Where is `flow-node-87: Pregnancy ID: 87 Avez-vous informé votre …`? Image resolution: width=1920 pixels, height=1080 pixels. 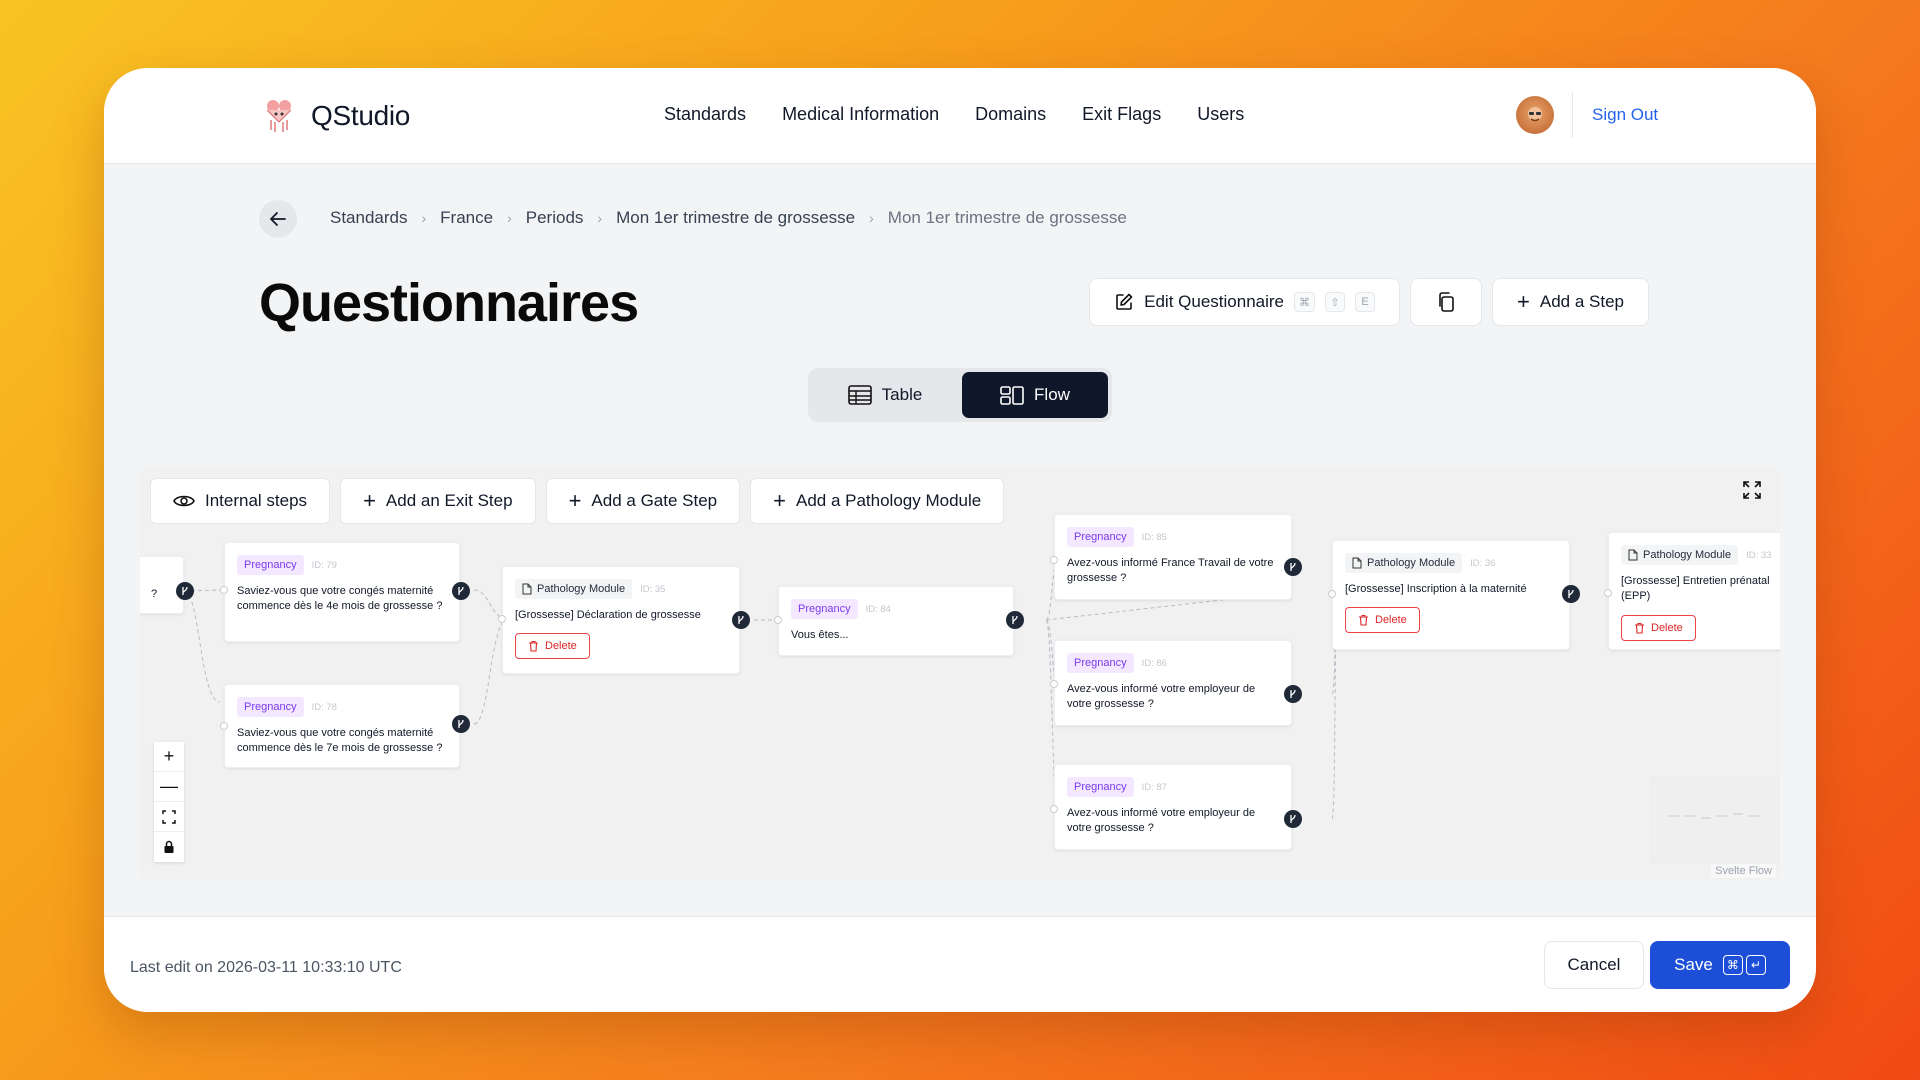
flow-node-87: Pregnancy ID: 87 Avez-vous informé votre … is located at coordinates (1173, 807).